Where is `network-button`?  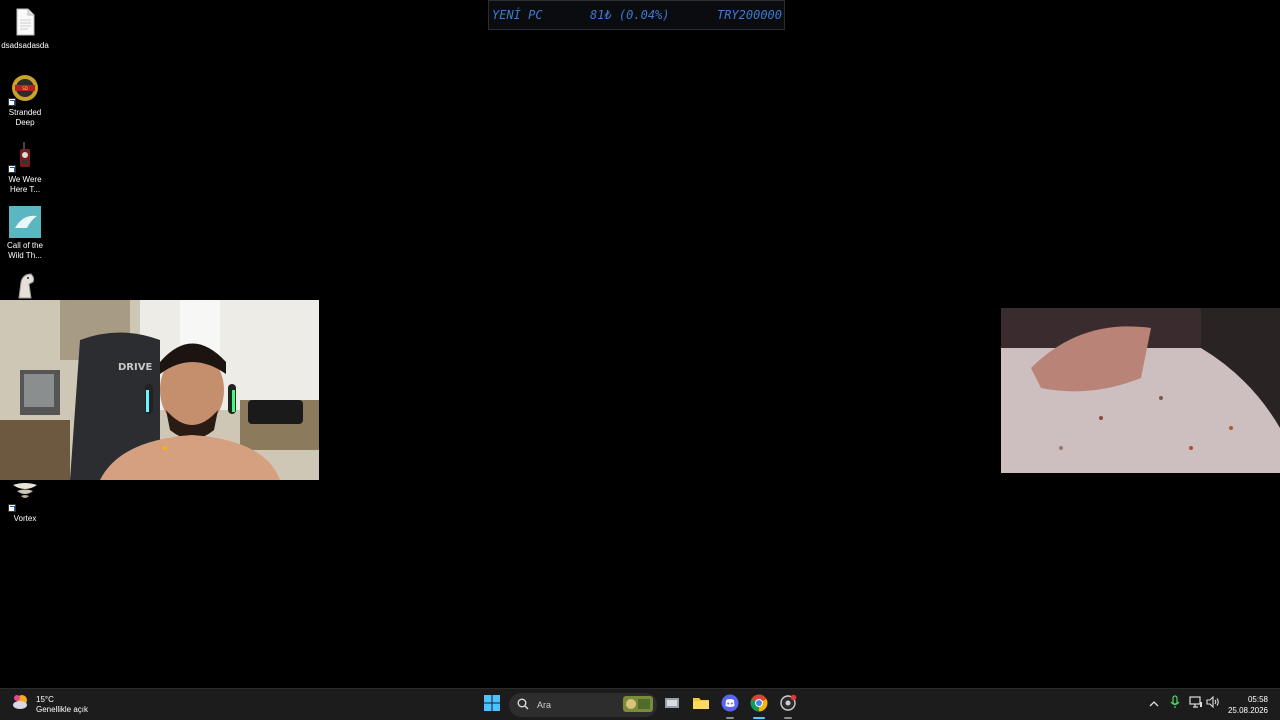
network-button is located at coordinates (1196, 704).